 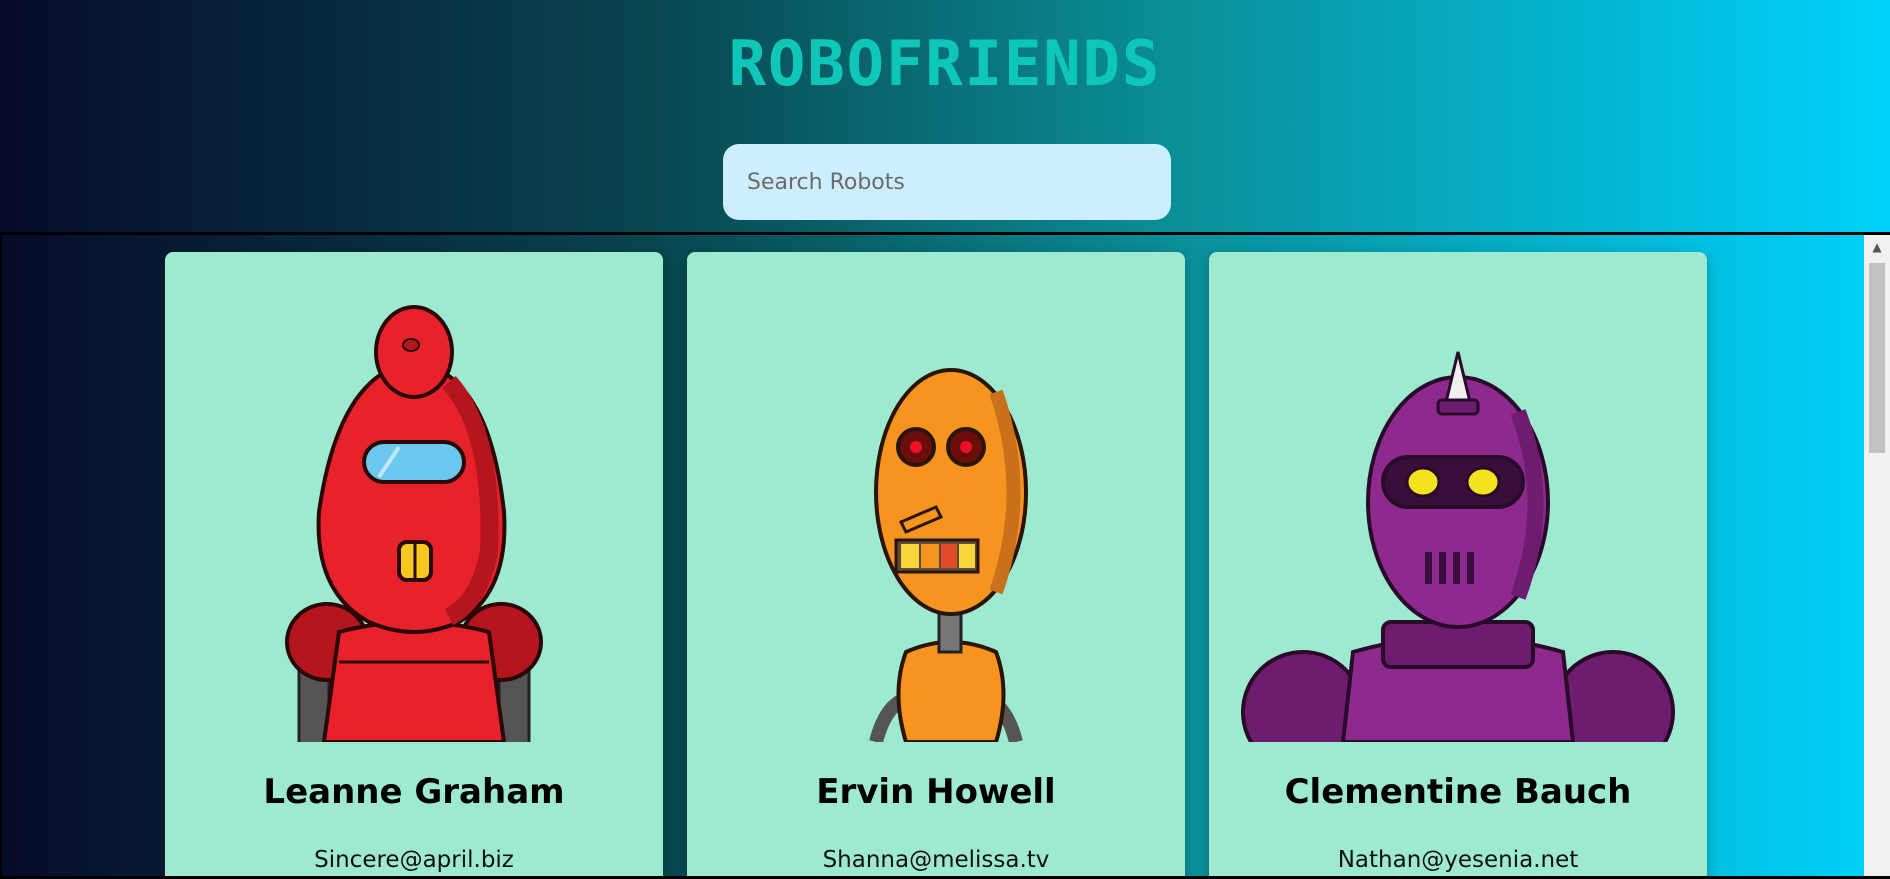 I want to click on vertical-scrollbar: ▲, so click(x=1877, y=555).